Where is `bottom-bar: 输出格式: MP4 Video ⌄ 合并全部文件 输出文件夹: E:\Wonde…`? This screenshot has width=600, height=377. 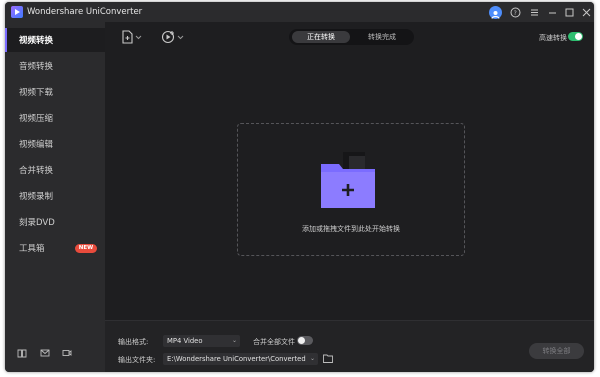
bottom-bar: 输出格式: MP4 Video ⌄ 合并全部文件 输出文件夹: E:\Wonde… is located at coordinates (349, 346).